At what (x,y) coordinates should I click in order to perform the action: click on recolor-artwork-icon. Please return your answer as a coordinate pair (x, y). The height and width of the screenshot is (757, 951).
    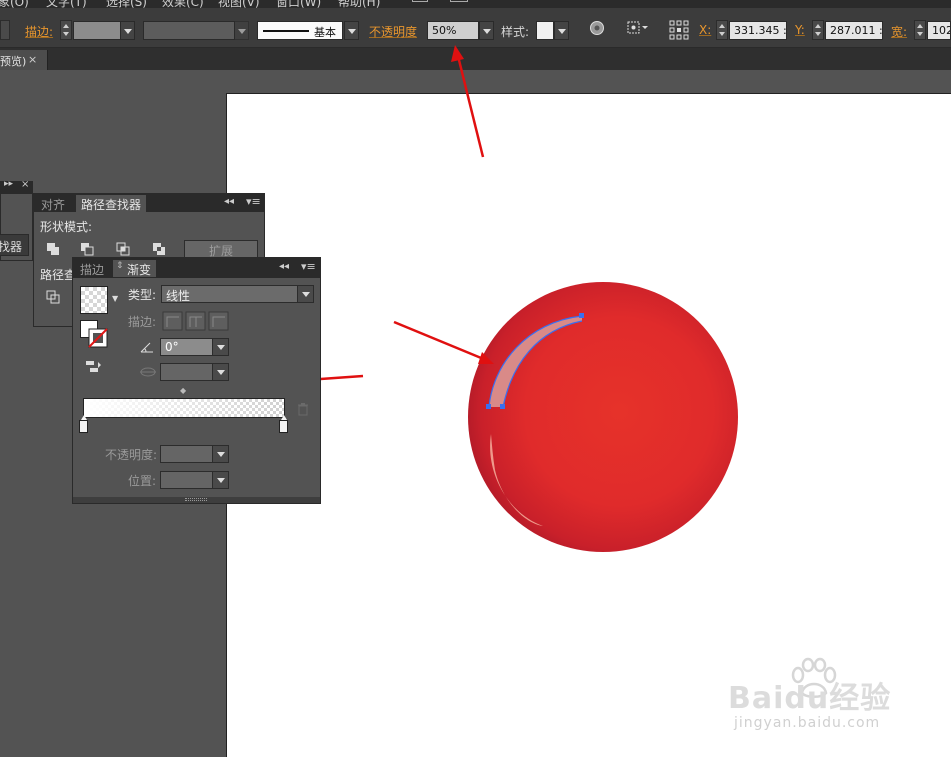
    Looking at the image, I should click on (597, 31).